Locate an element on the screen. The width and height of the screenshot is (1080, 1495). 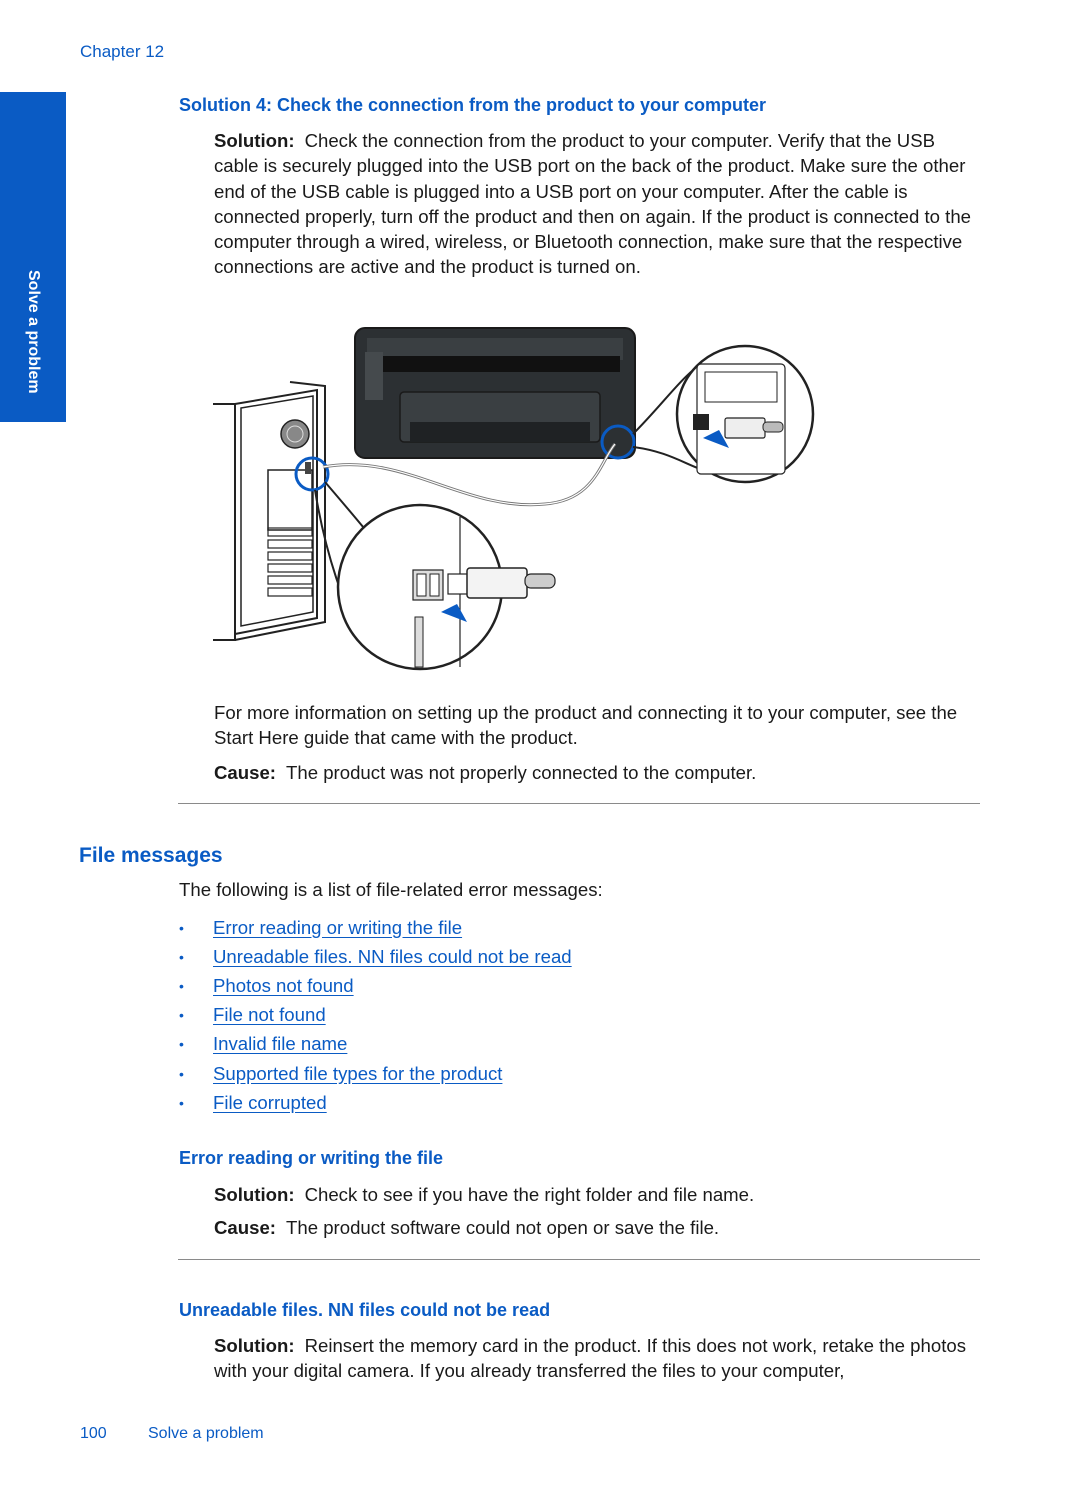
list-item: • File corrupted is located at coordinates (375, 1102).